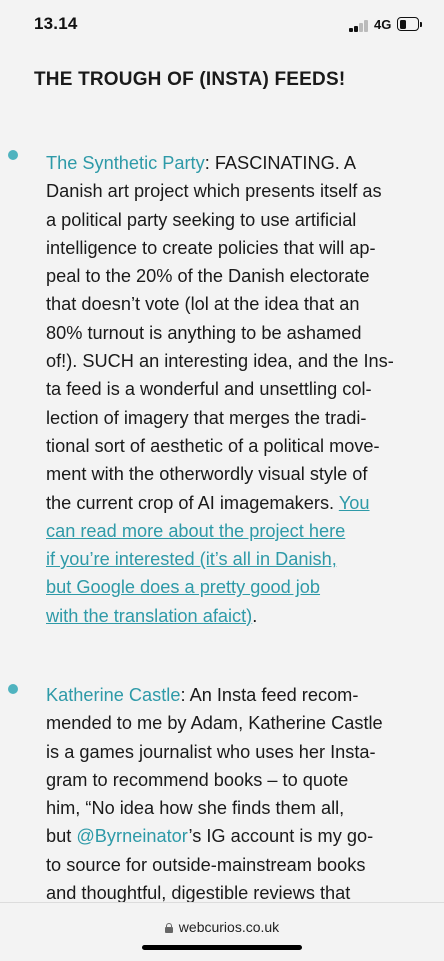  What do you see at coordinates (168, 928) in the screenshot?
I see `lock-icon` at bounding box center [168, 928].